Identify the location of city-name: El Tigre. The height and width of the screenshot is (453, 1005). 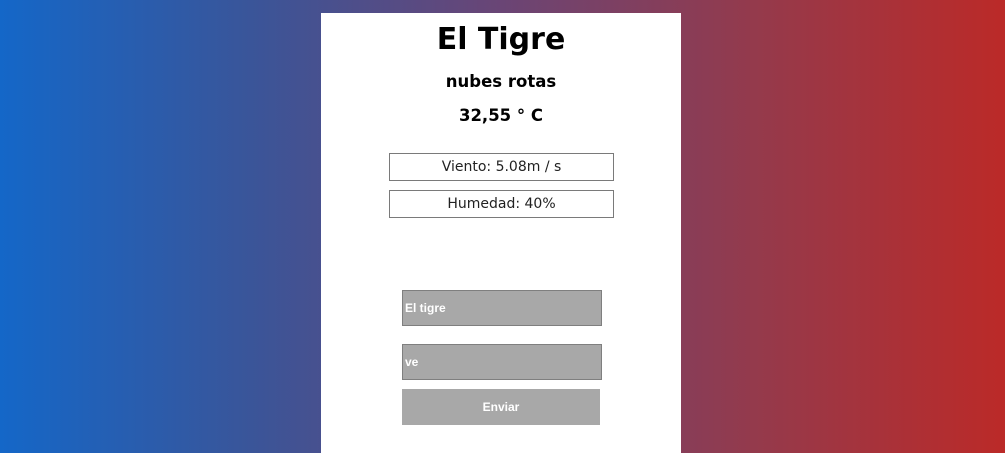
(501, 39).